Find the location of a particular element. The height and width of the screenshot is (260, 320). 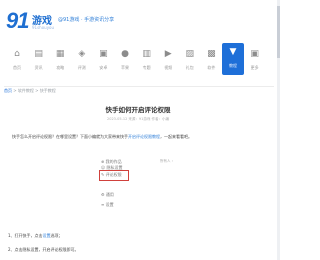

site-header: 91 游戏 91shouyou @91游戏 · 手游资讯分享 is located at coordinates (140, 21).